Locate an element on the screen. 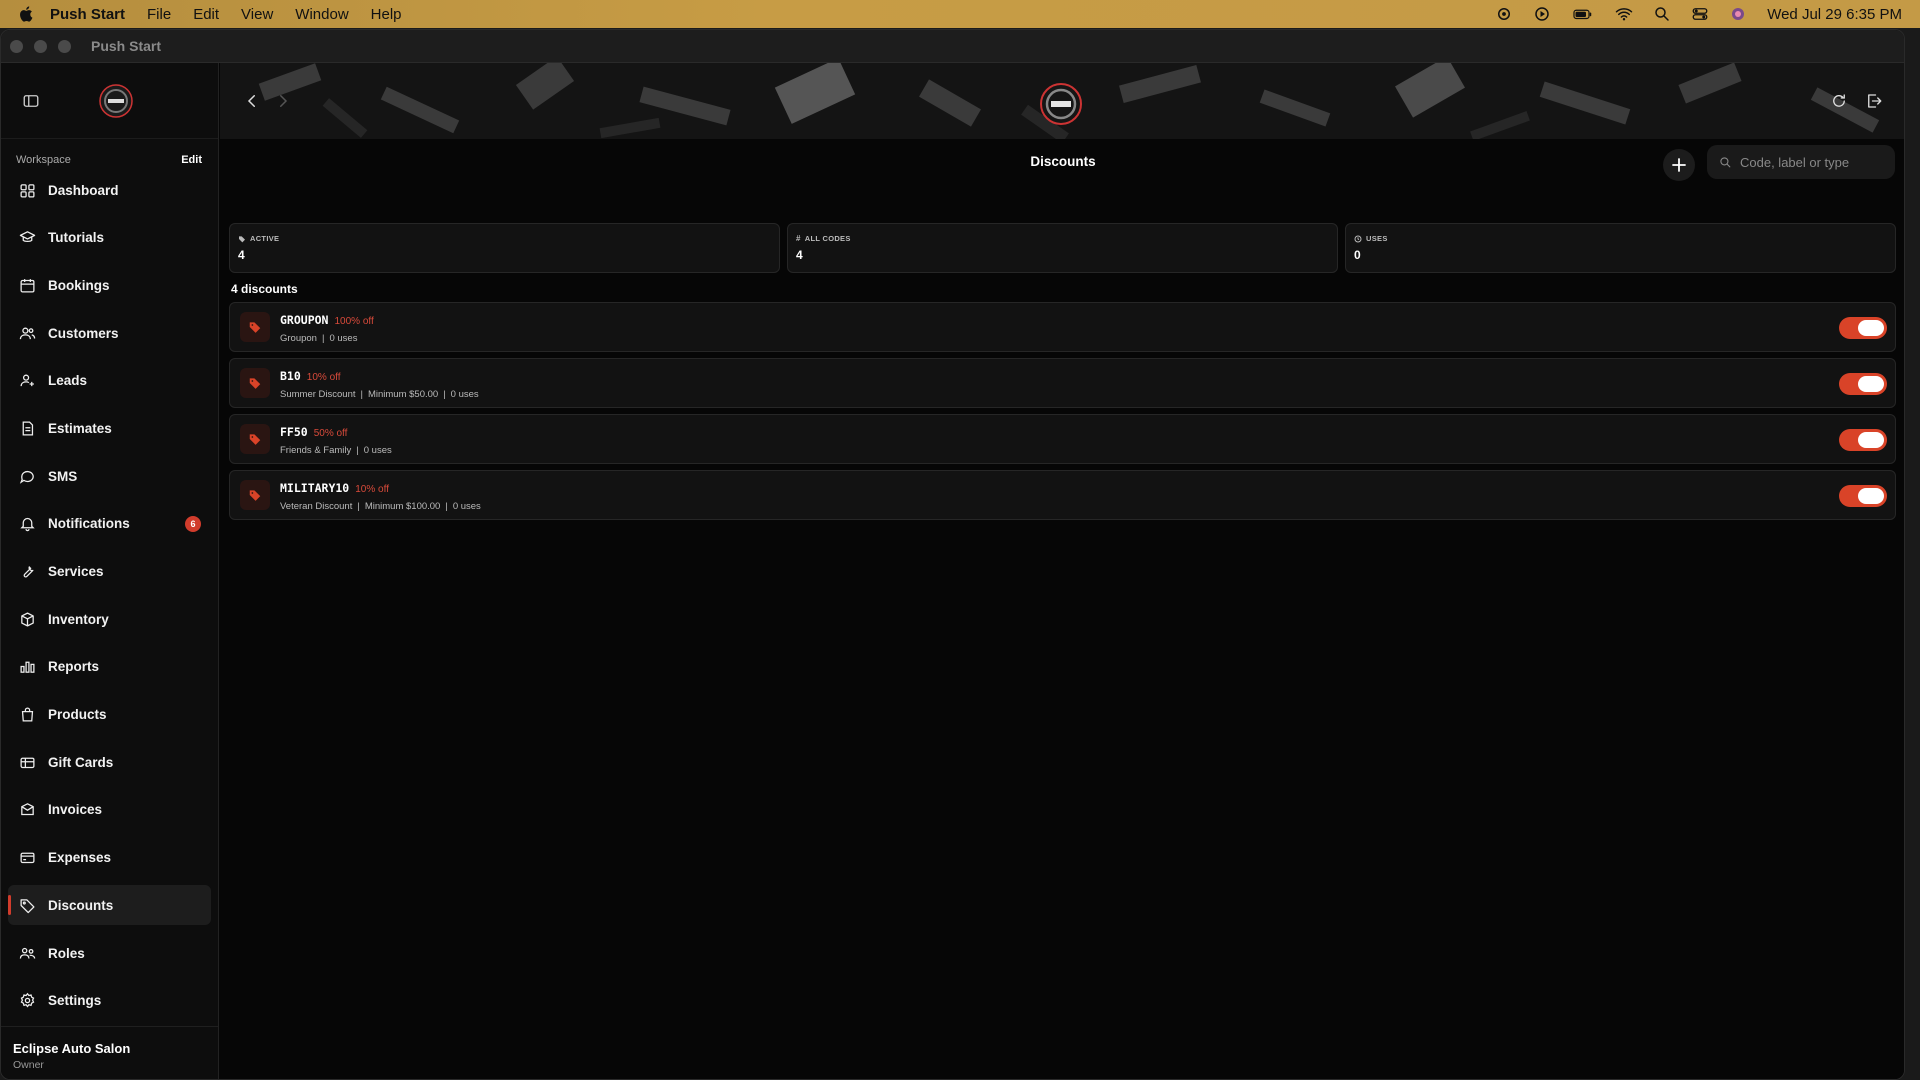  bell-icon is located at coordinates (27, 525).